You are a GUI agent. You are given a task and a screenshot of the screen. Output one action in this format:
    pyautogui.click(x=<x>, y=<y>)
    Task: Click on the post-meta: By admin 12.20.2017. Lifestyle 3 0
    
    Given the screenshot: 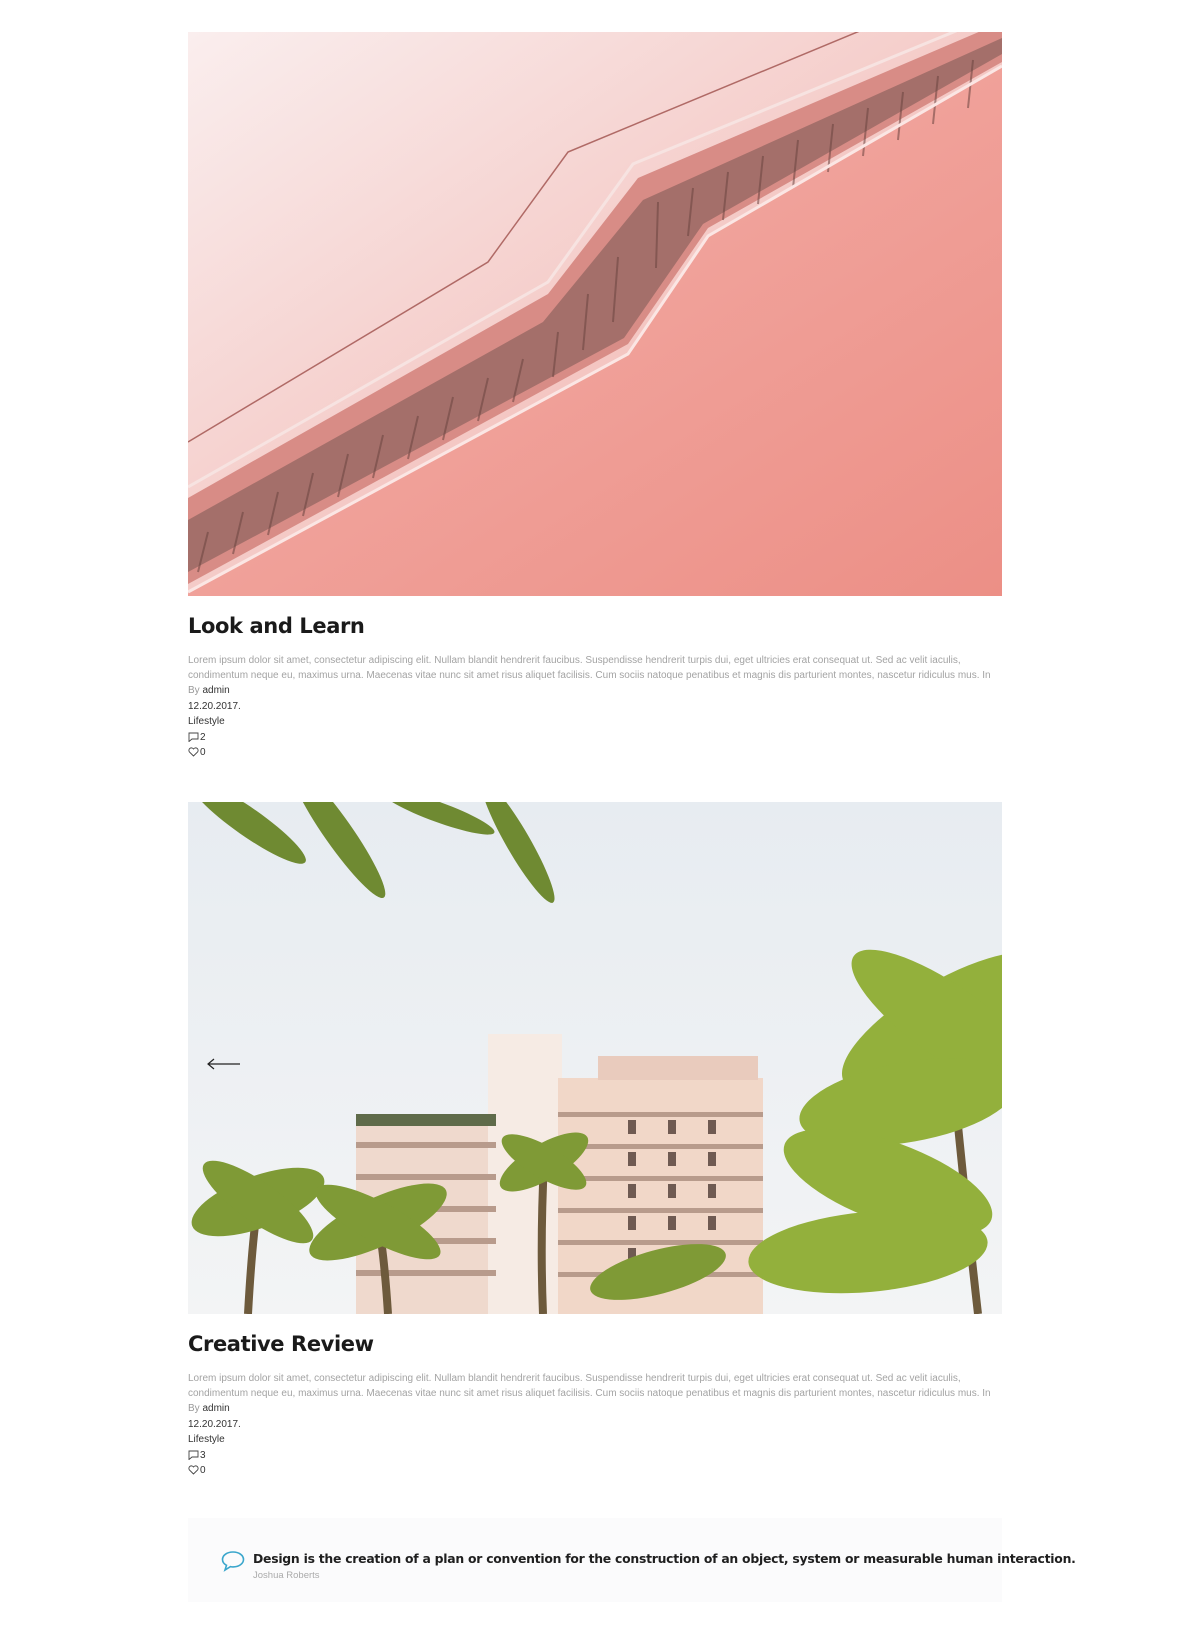 What is the action you would take?
    pyautogui.click(x=595, y=1440)
    